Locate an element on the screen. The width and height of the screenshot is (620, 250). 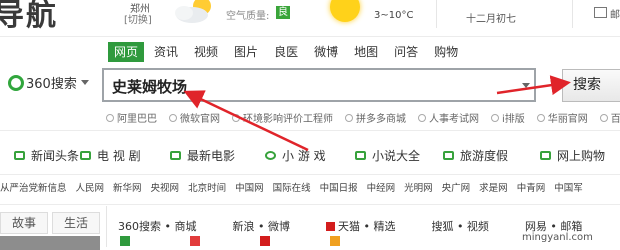
air-quality-label: 空气质量: is located at coordinates (248, 16).